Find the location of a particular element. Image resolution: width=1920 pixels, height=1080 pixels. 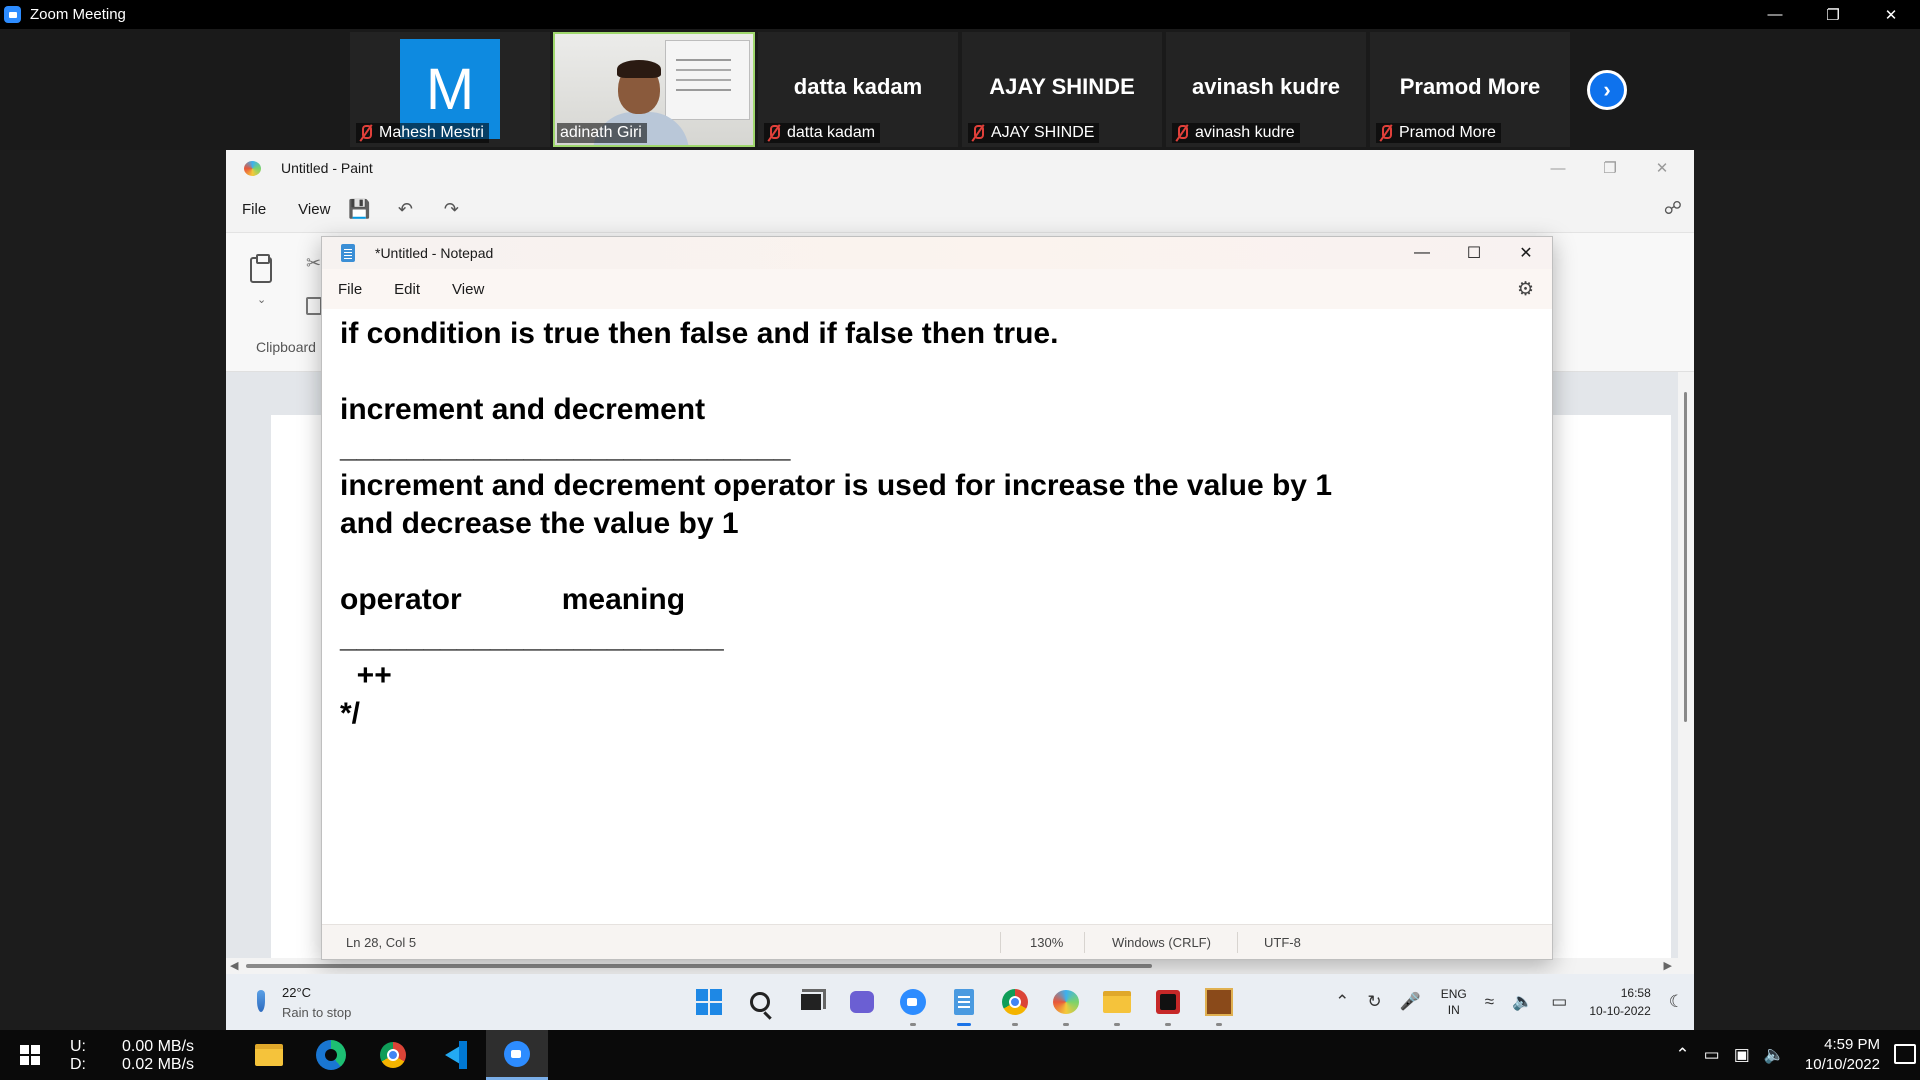

windows-icon is located at coordinates (30, 1055).